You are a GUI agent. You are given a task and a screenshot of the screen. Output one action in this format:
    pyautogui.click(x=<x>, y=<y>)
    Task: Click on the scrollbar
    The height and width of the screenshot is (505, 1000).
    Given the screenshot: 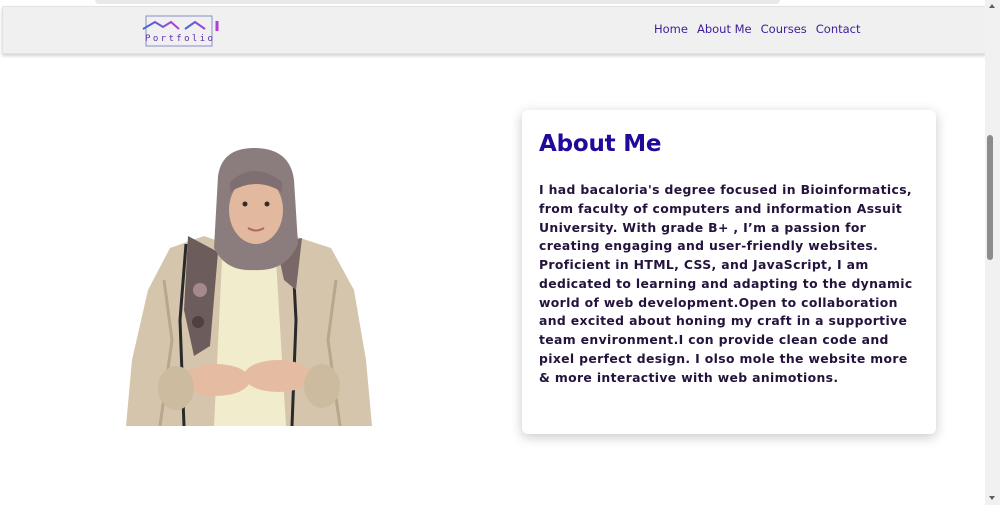 What is the action you would take?
    pyautogui.click(x=992, y=252)
    